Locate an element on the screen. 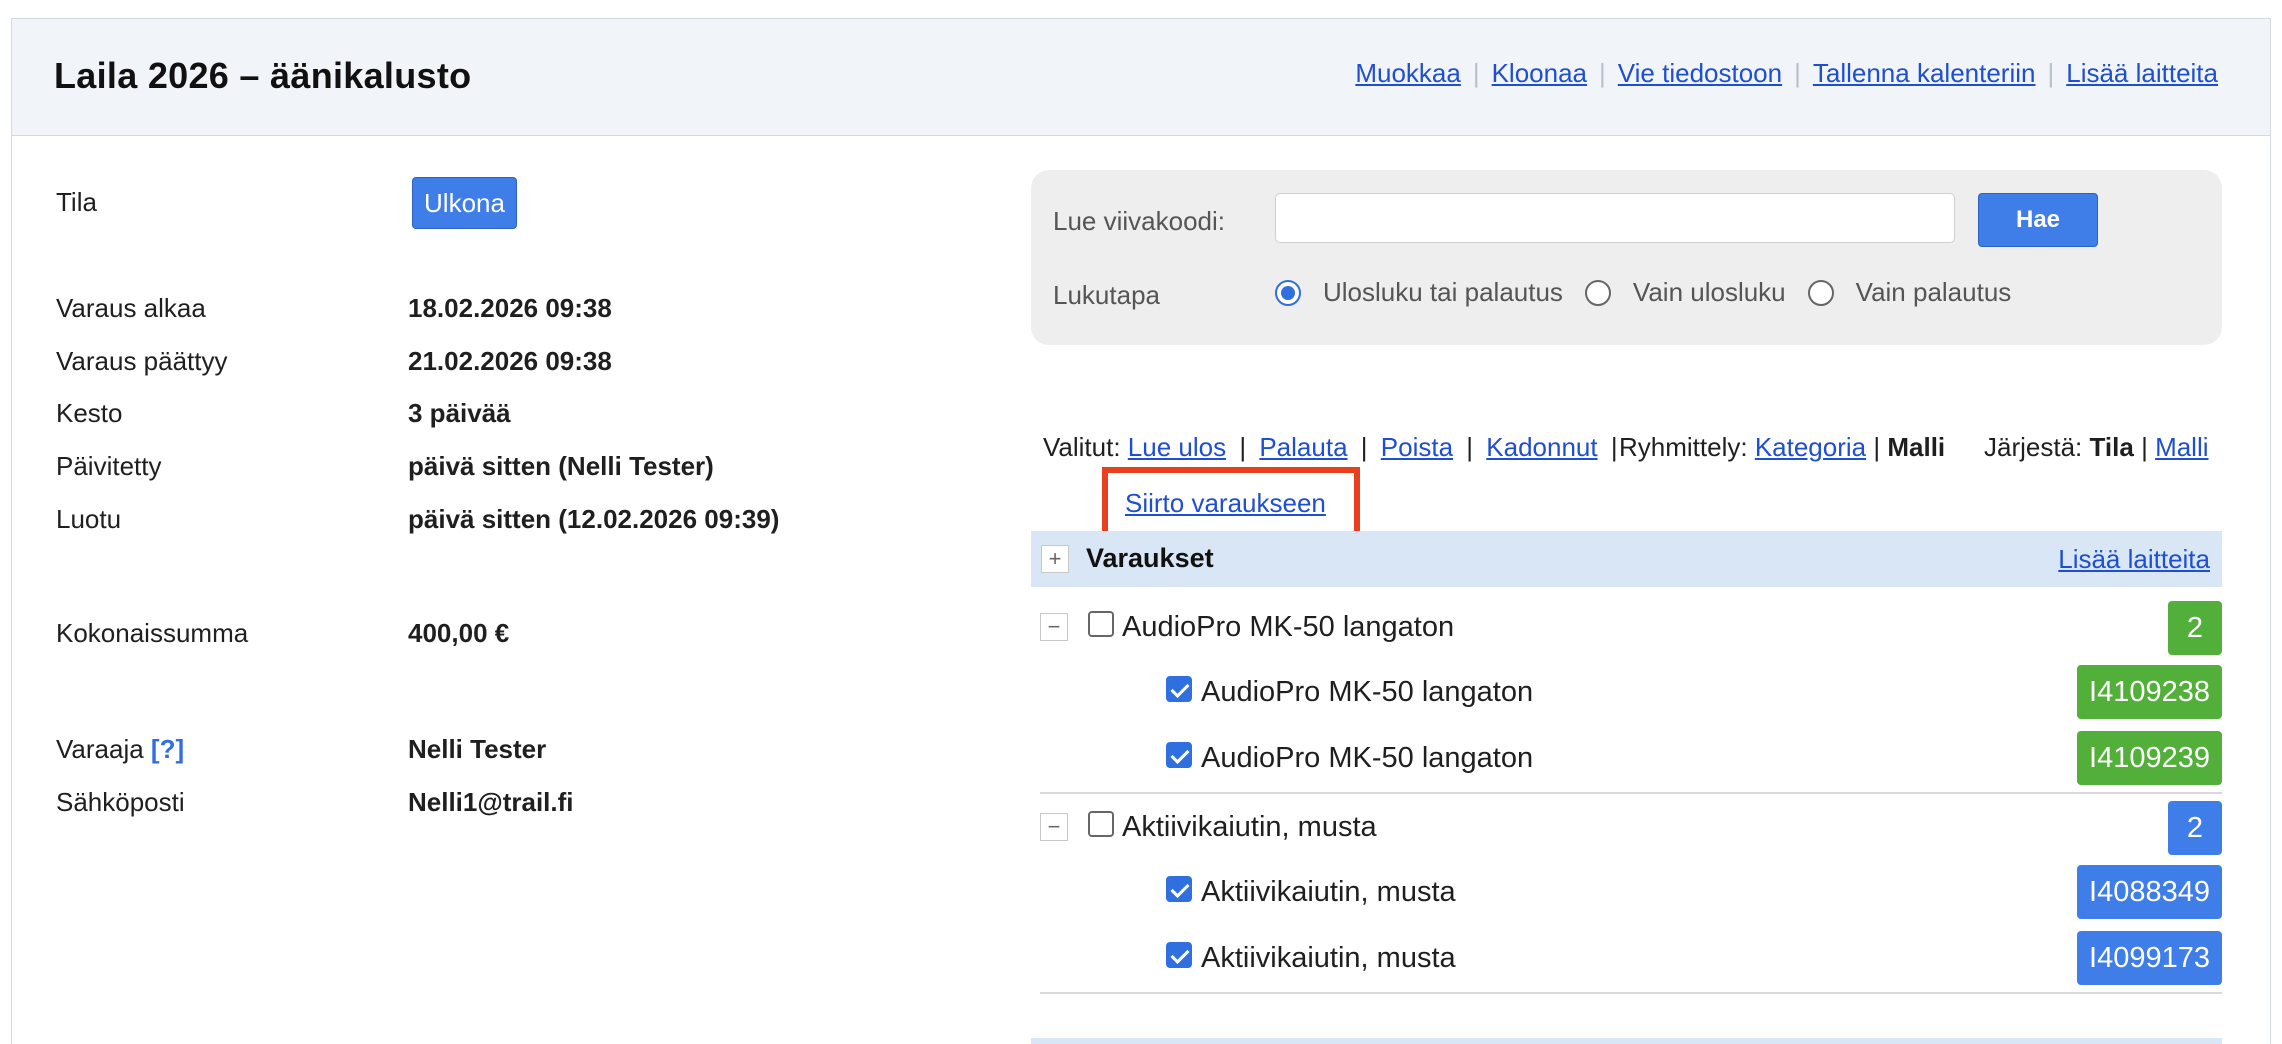 Image resolution: width=2282 pixels, height=1044 pixels. radio-label: Vain ulosluku is located at coordinates (1709, 292).